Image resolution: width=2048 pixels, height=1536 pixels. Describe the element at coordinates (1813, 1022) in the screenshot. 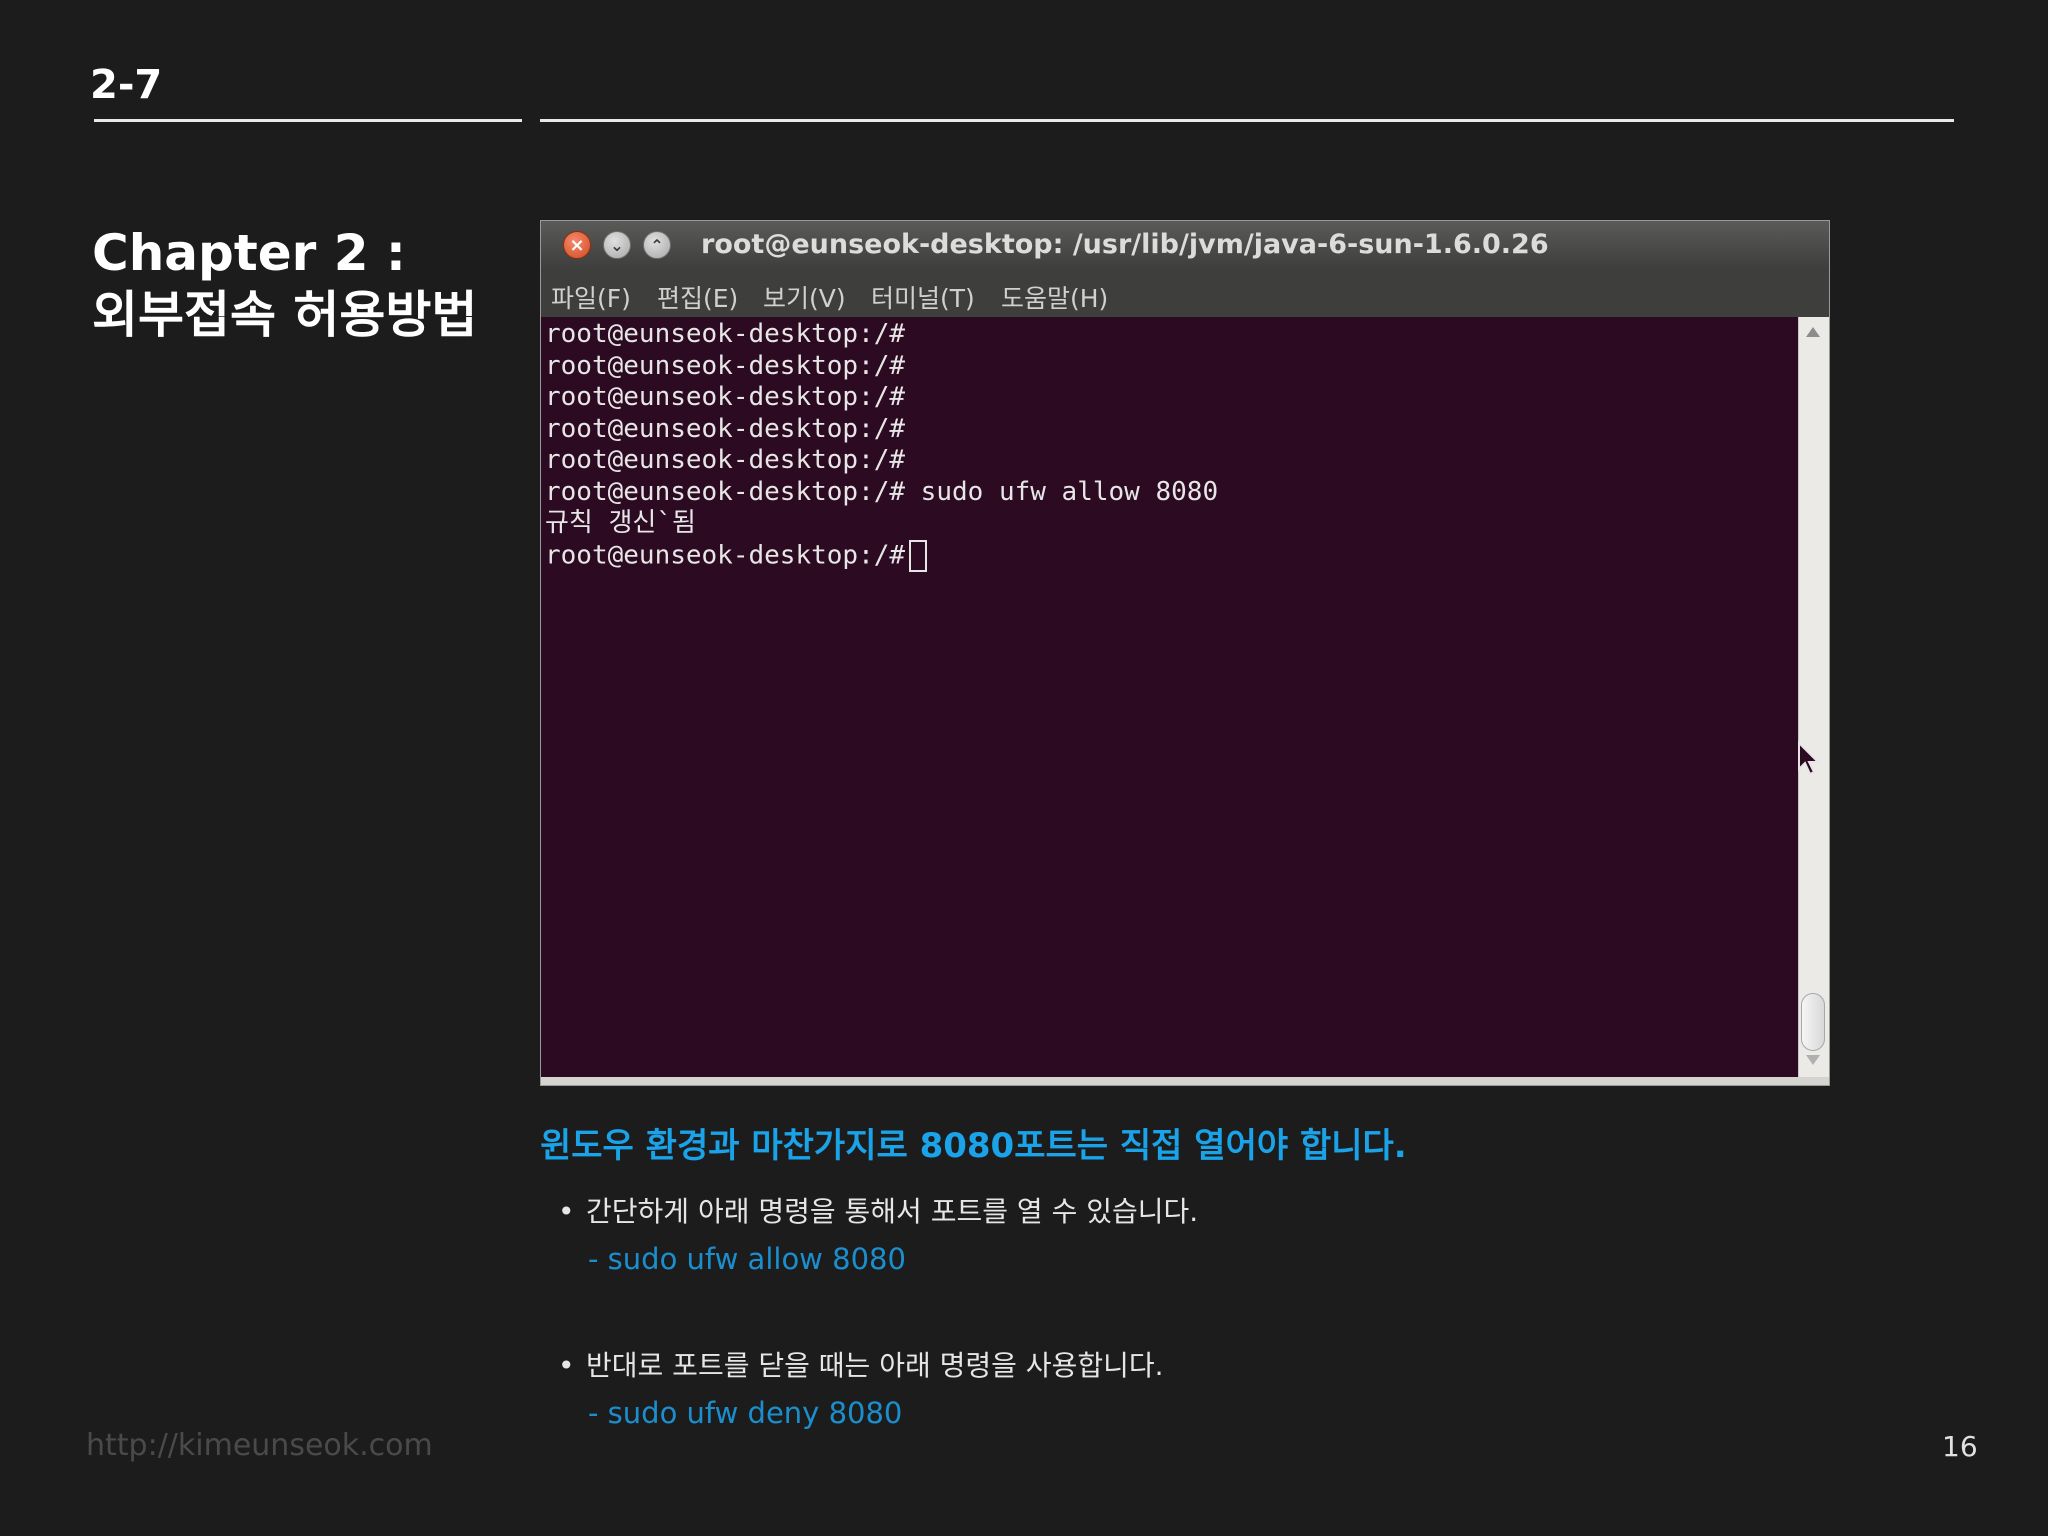

I see `scrollbar-thumb` at that location.